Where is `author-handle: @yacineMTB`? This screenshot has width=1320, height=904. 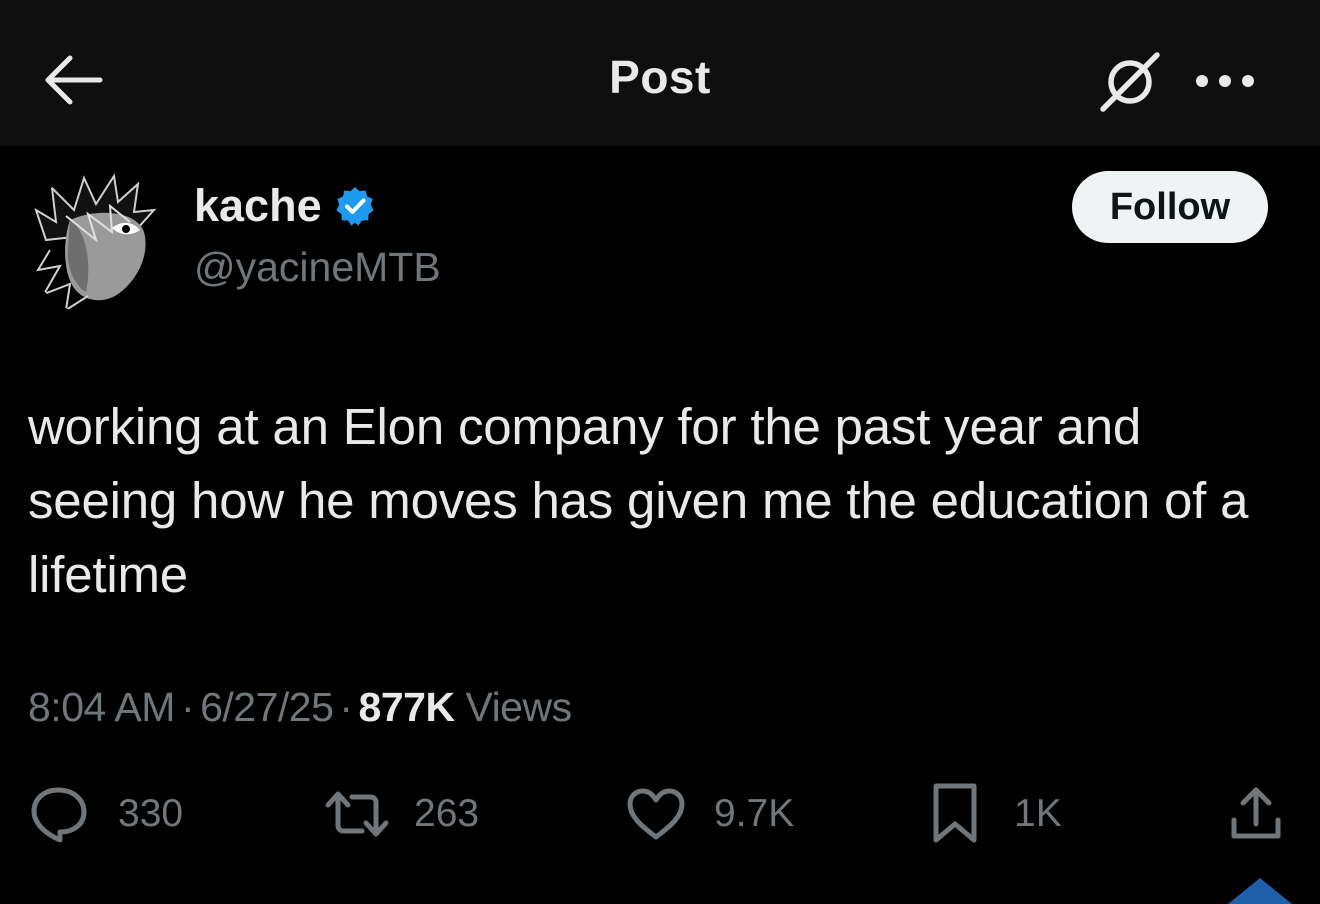
author-handle: @yacineMTB is located at coordinates (317, 267).